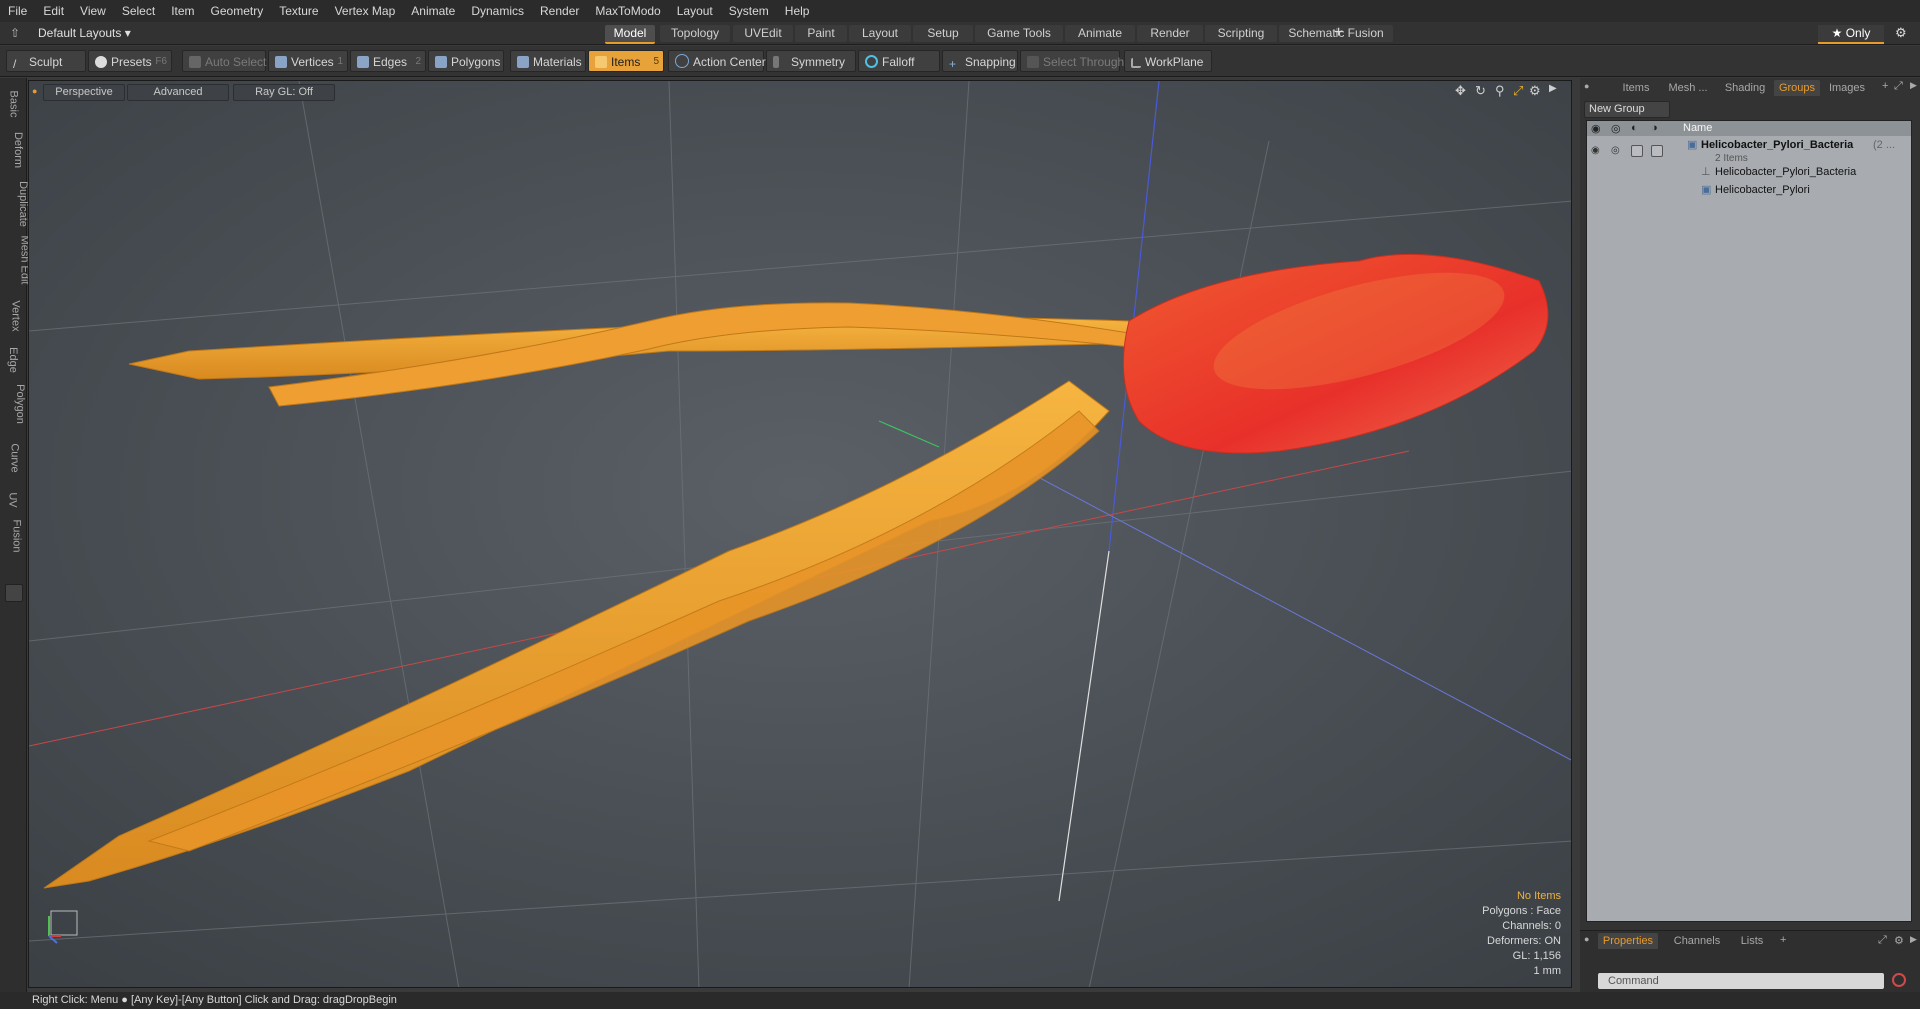  What do you see at coordinates (1752, 941) in the screenshot?
I see `bottom-tab-lists: Lists` at bounding box center [1752, 941].